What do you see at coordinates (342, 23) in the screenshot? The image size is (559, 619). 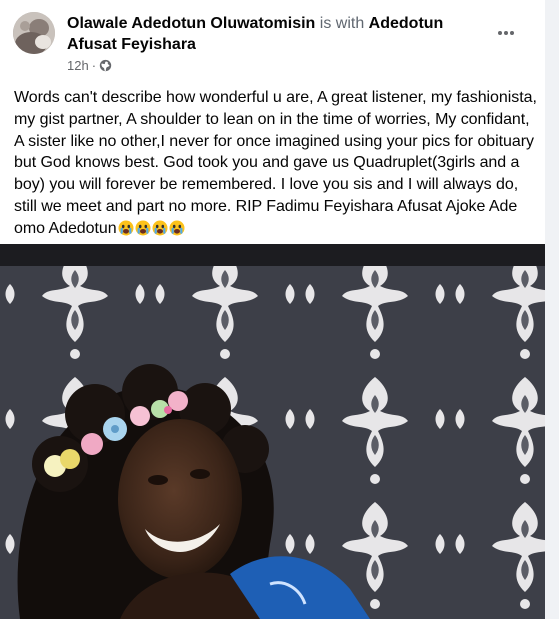 I see `with-text: is with` at bounding box center [342, 23].